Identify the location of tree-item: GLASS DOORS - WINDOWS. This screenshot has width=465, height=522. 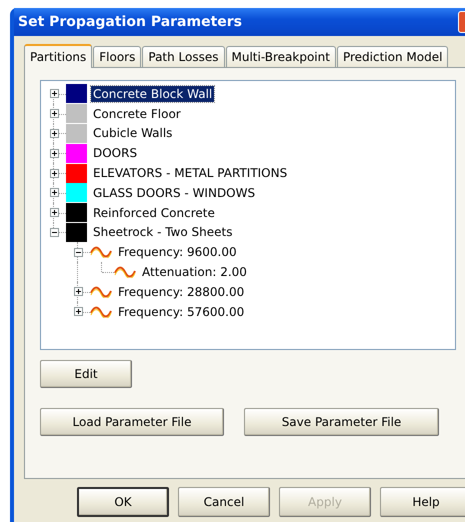
(174, 192).